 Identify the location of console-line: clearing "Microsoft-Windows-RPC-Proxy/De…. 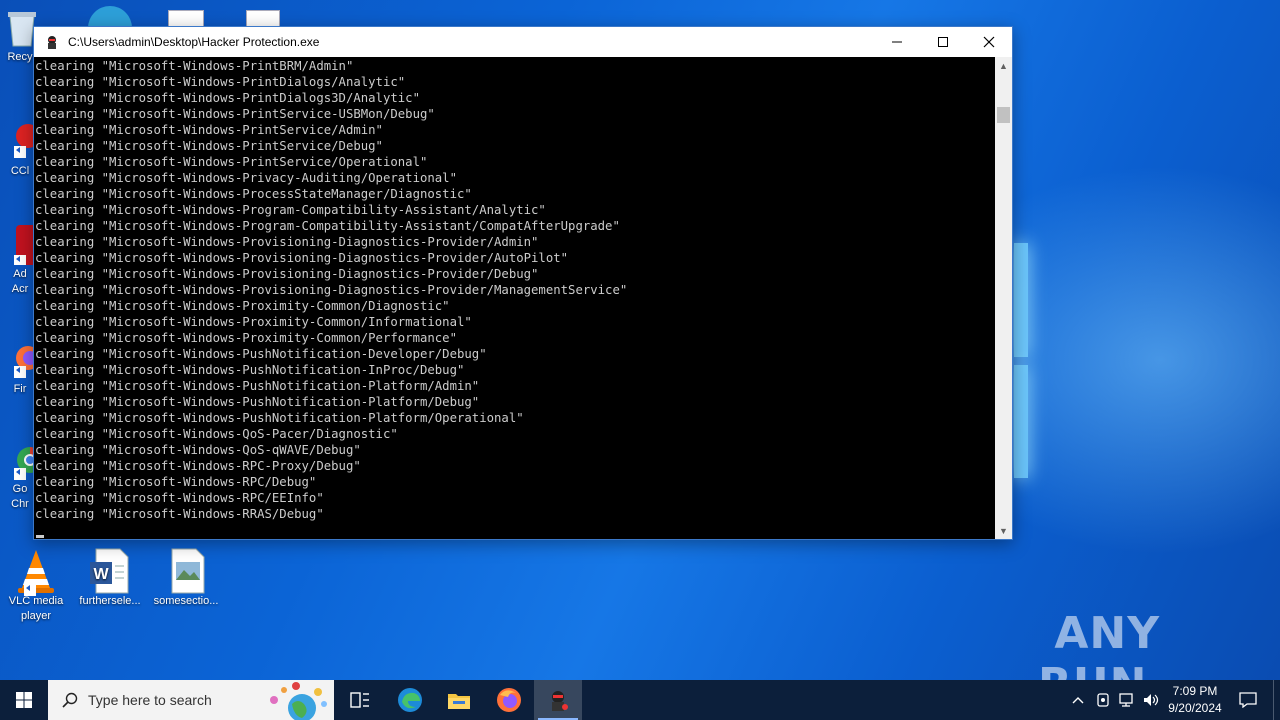
(198, 466).